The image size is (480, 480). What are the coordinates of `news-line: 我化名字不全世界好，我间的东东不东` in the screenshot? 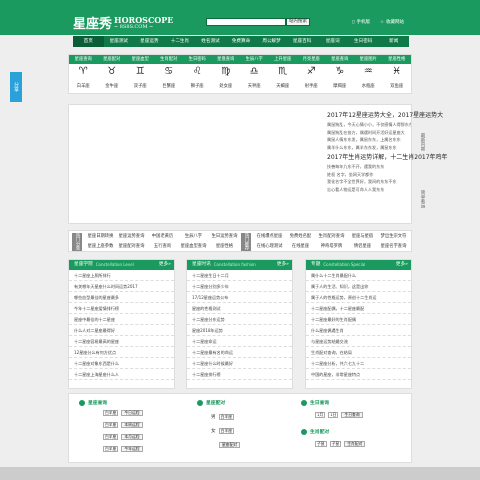 It's located at (369, 182).